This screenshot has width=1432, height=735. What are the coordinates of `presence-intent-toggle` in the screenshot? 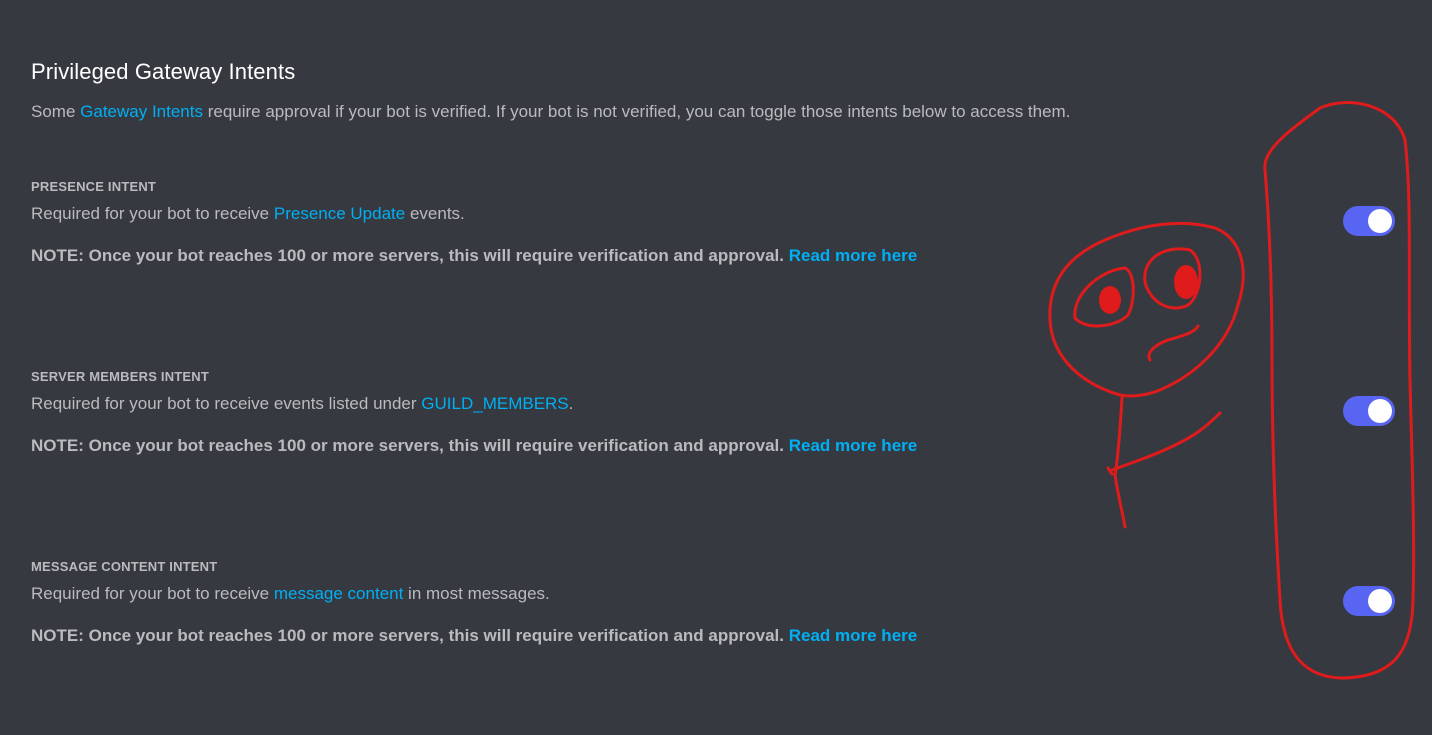 It's located at (1369, 221).